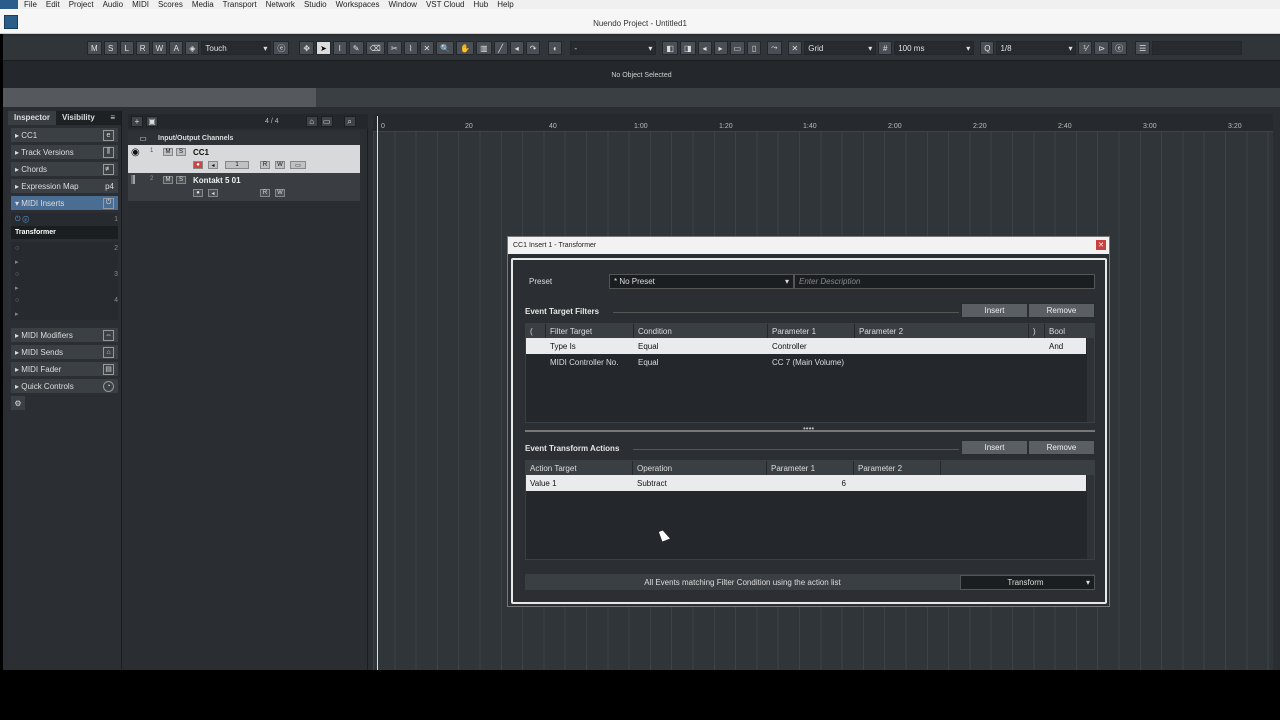  I want to click on menu-edit: Edit, so click(53, 4).